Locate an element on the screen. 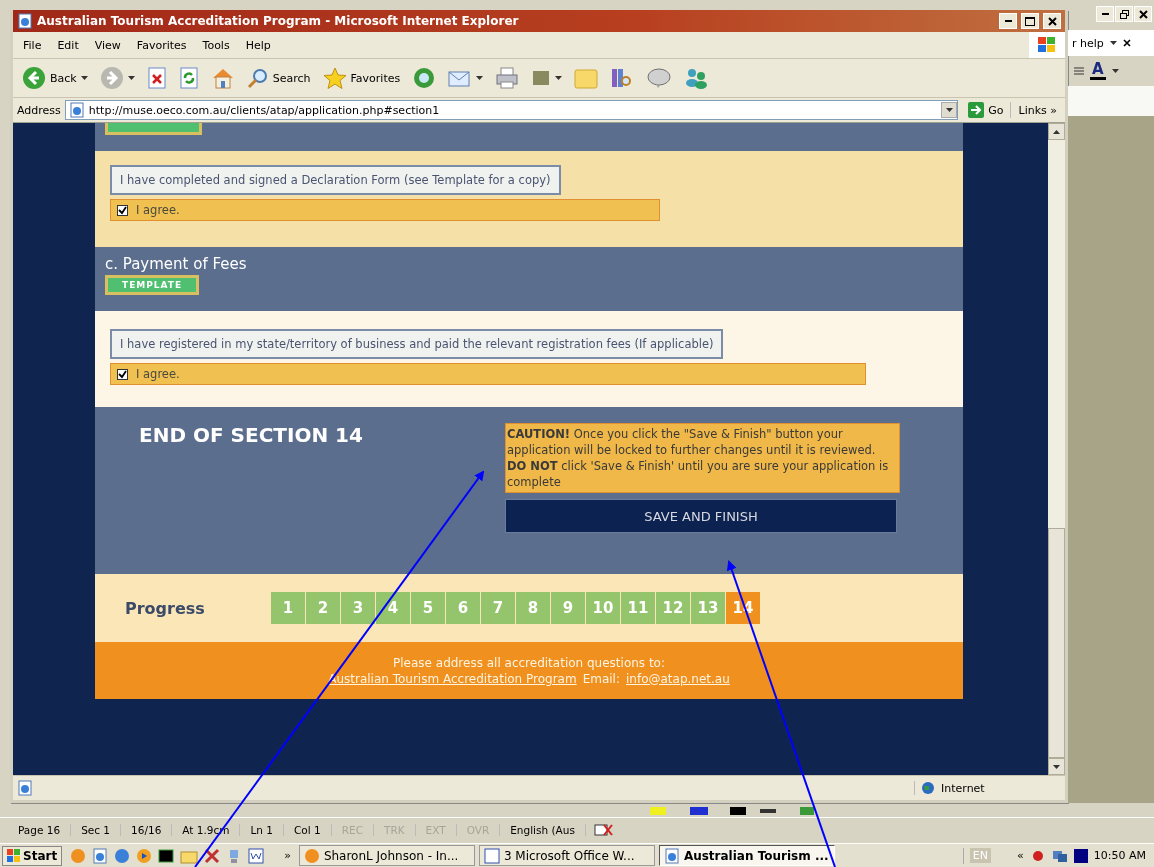 The height and width of the screenshot is (867, 1154). address-field: http://muse.oeco.com.au/clients/atap/application.php#section1 is located at coordinates (511, 110).